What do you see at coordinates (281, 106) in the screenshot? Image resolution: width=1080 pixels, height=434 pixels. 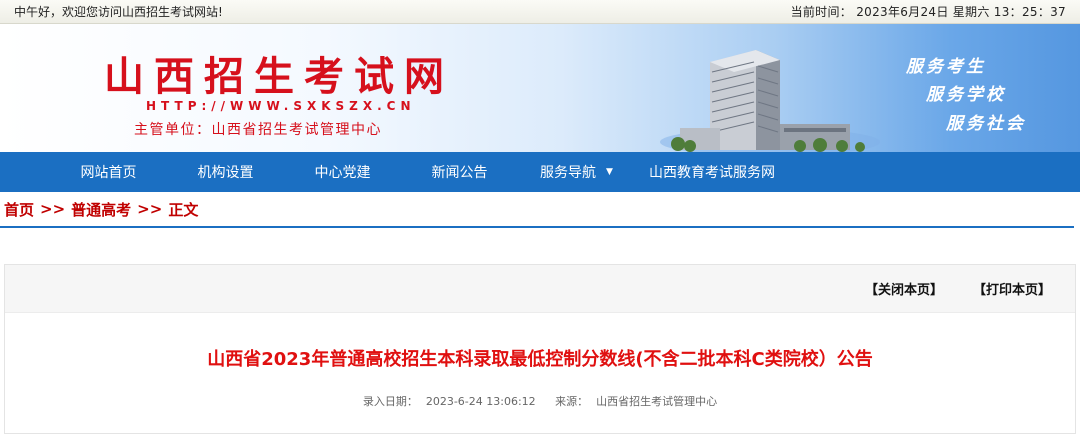 I see `site-url: HTTP://WWW.SXKSZX.CN` at bounding box center [281, 106].